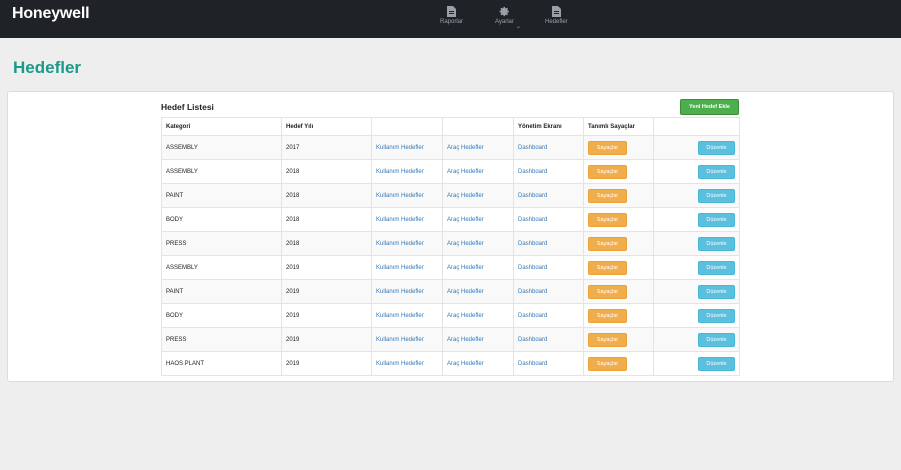 Image resolution: width=901 pixels, height=470 pixels. What do you see at coordinates (51, 14) in the screenshot?
I see `brand-logo: Honeywell` at bounding box center [51, 14].